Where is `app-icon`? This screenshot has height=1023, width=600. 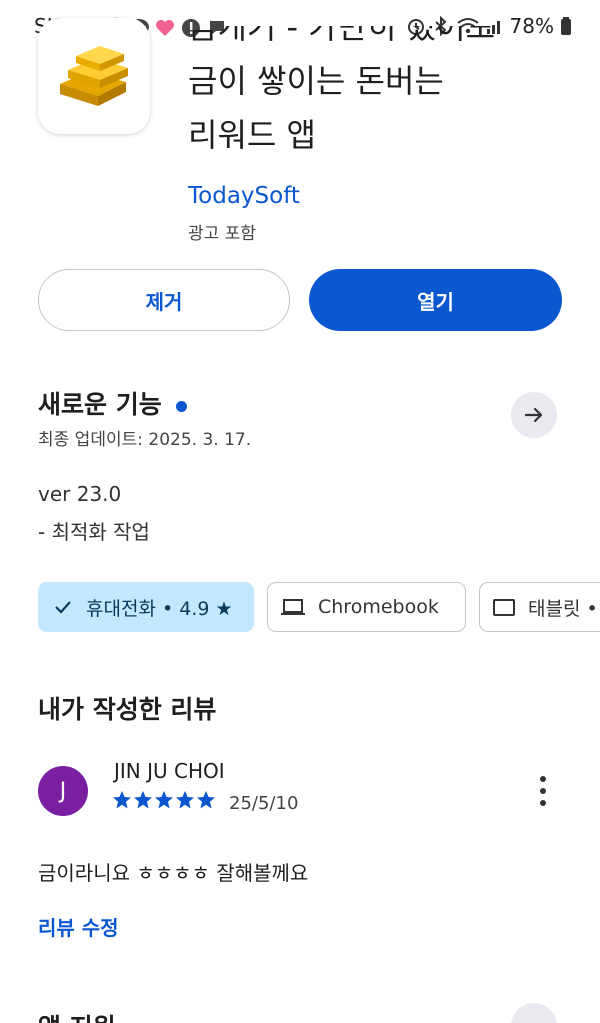
app-icon is located at coordinates (94, 76).